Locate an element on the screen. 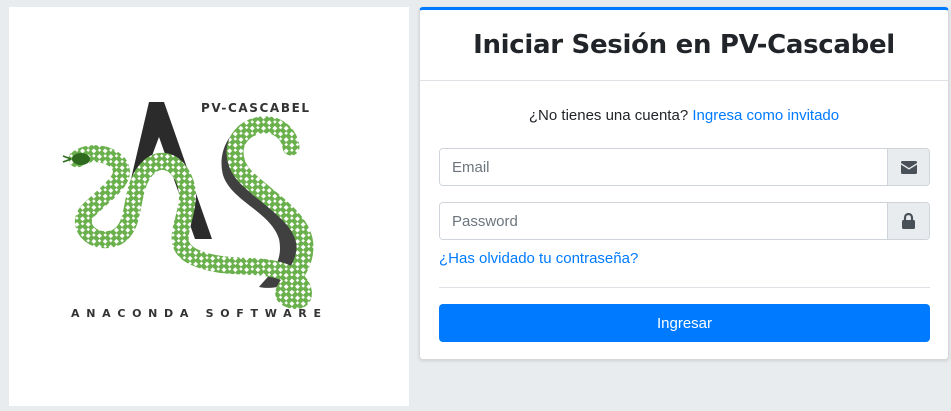 The image size is (951, 411). email-addon is located at coordinates (908, 167).